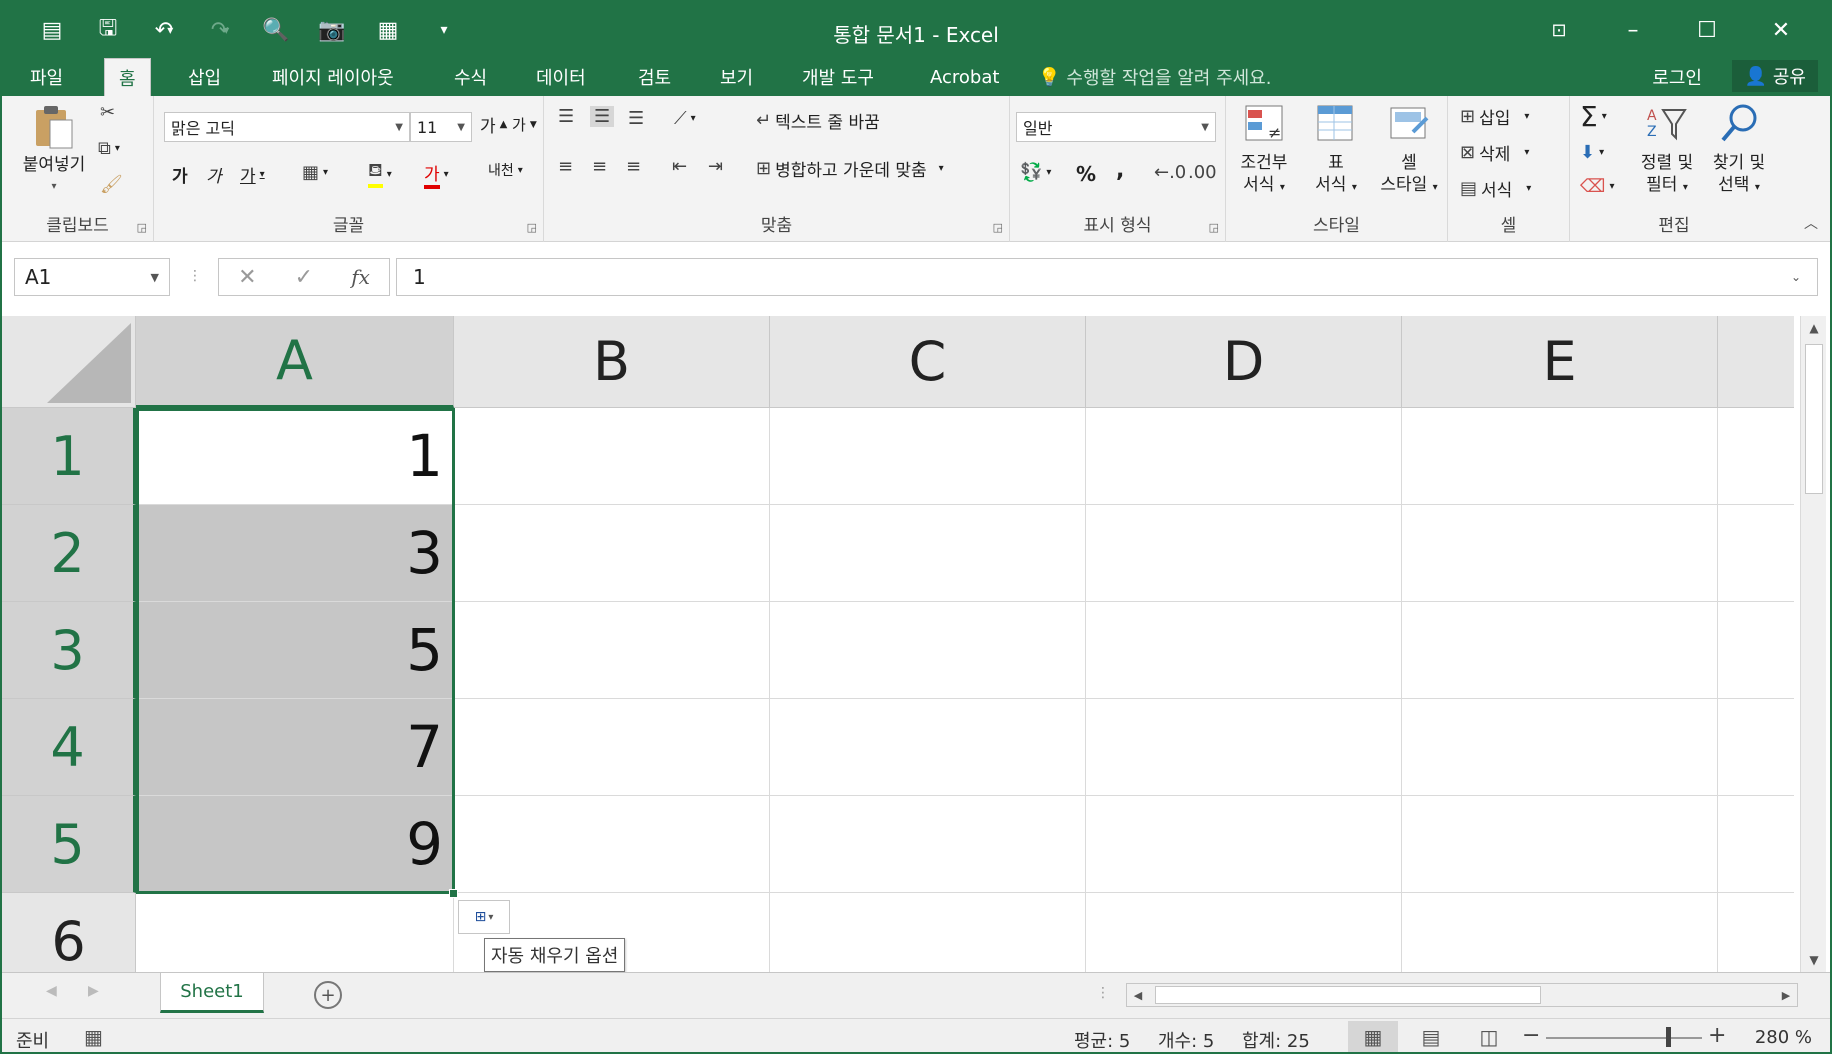 This screenshot has height=1054, width=1832. What do you see at coordinates (1624, 1038) in the screenshot?
I see `zoom-slider` at bounding box center [1624, 1038].